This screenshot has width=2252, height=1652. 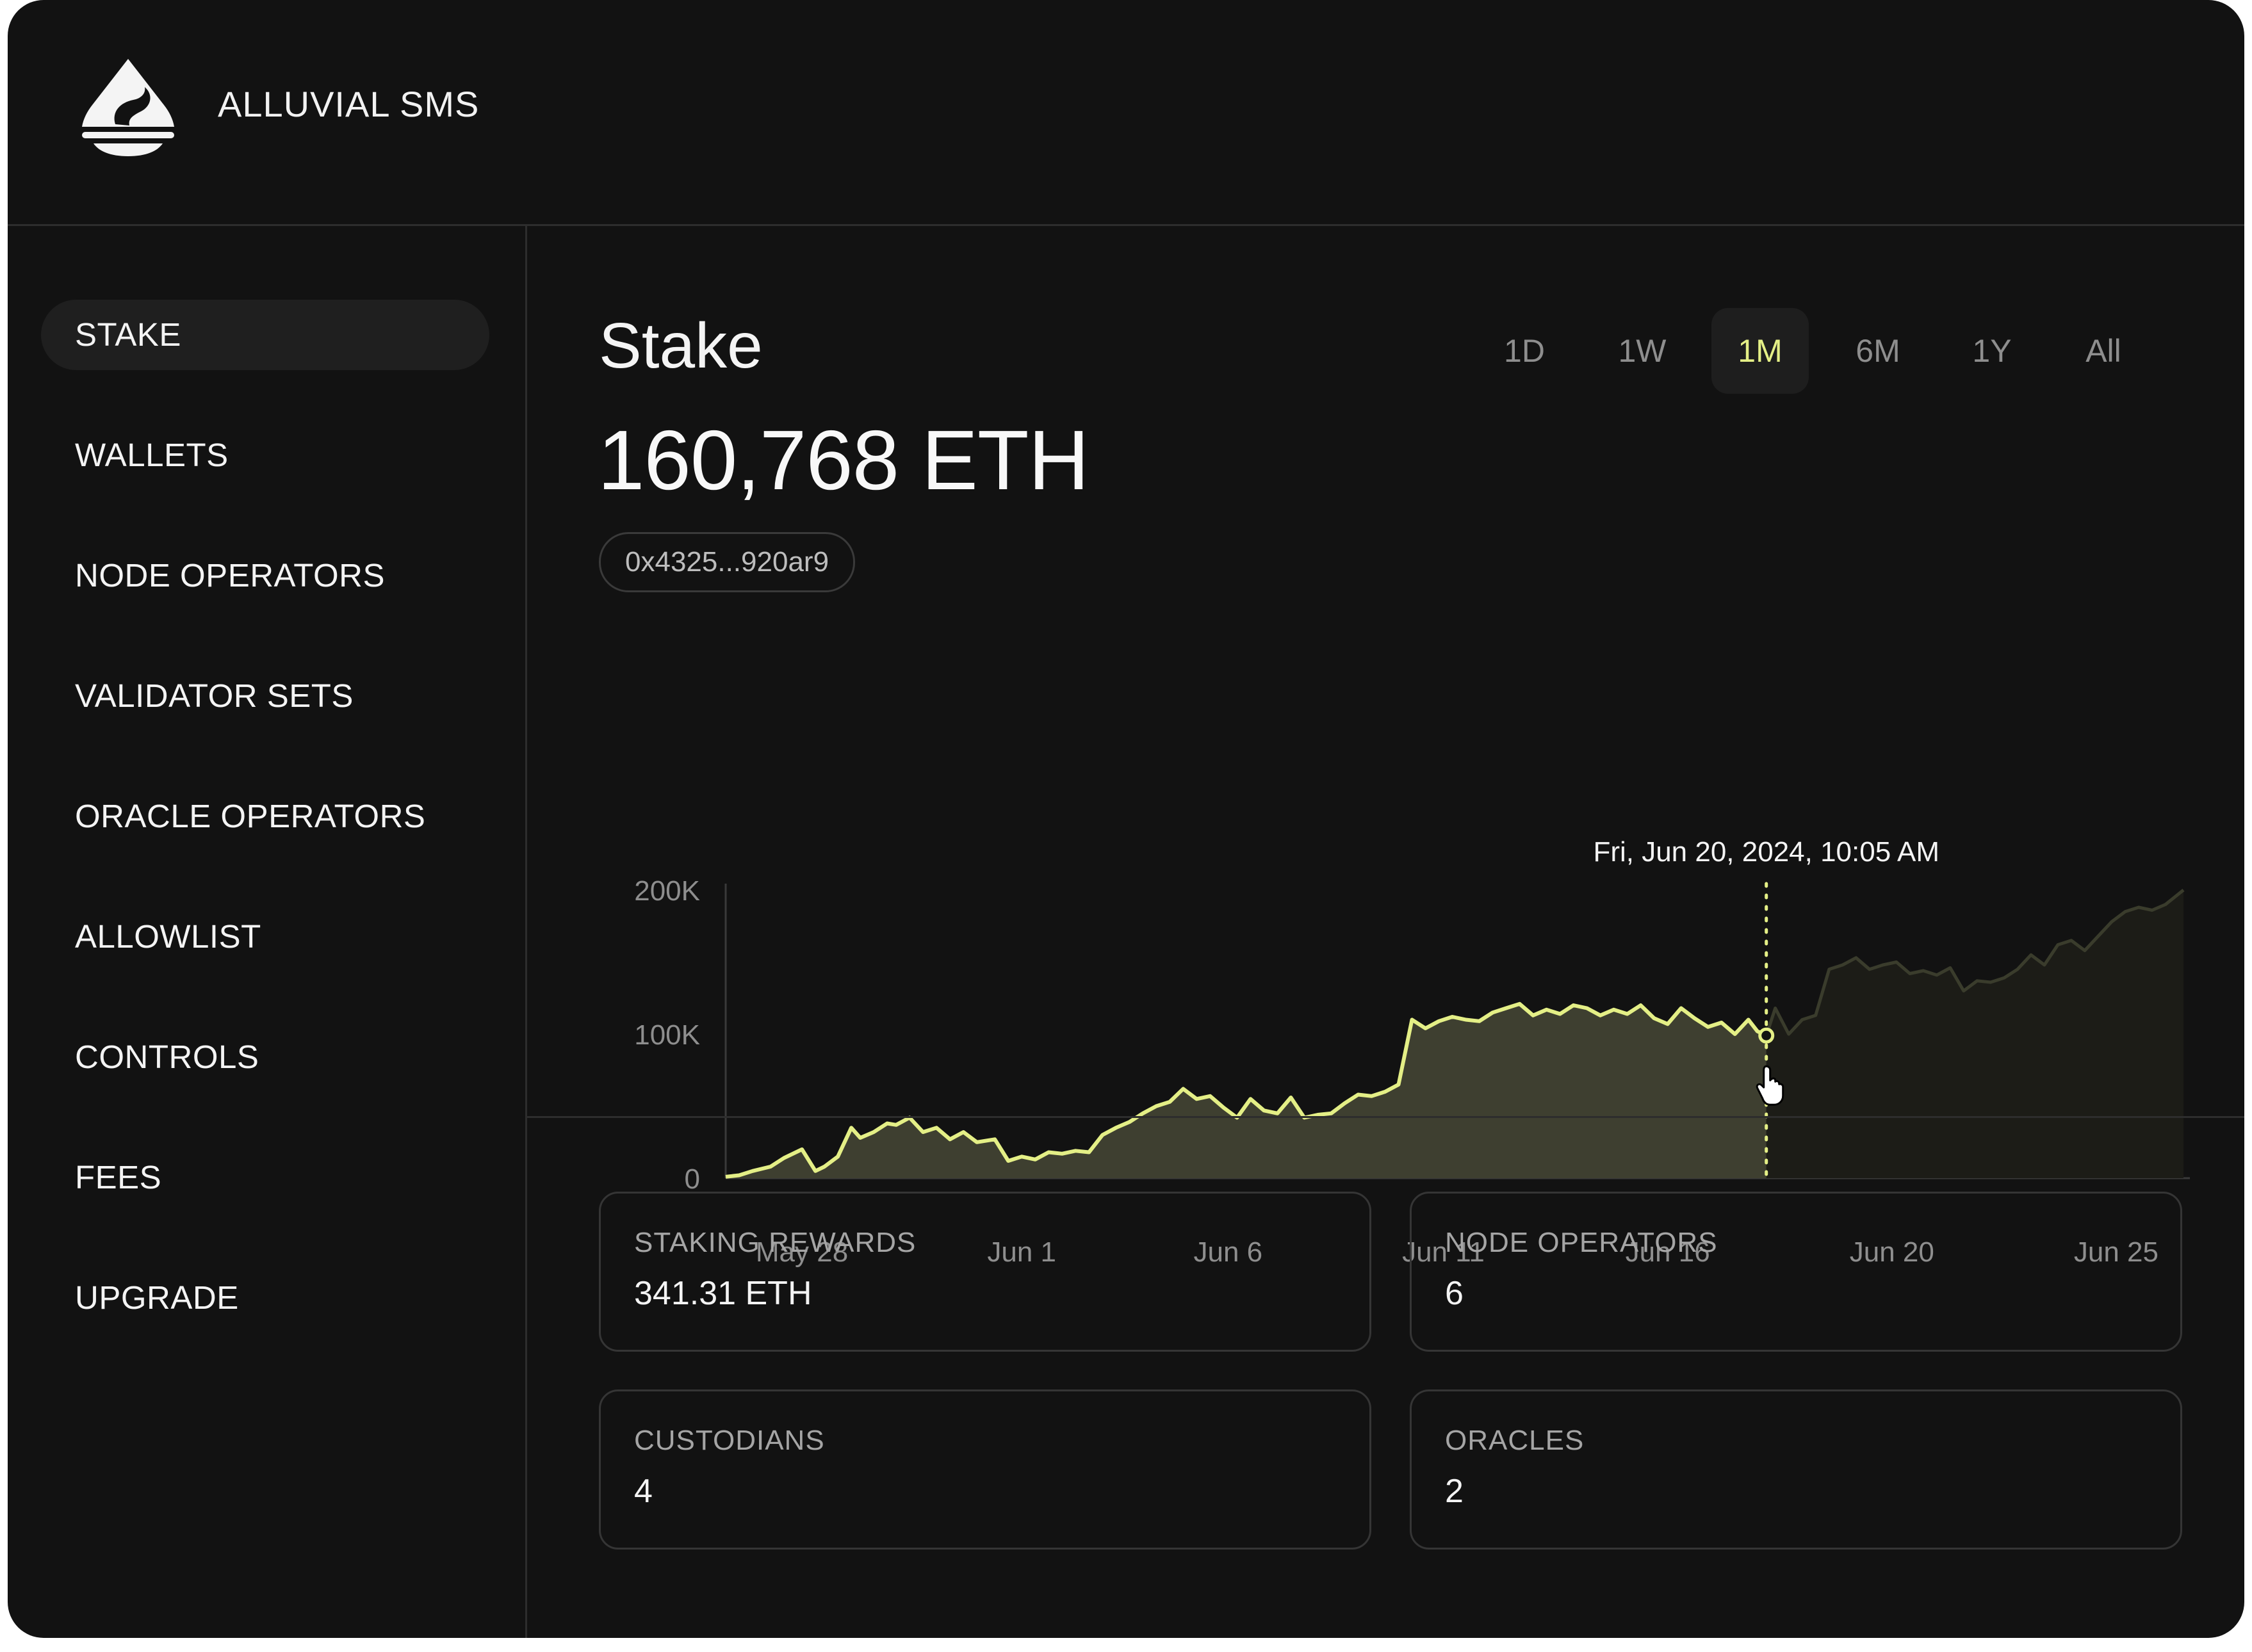 What do you see at coordinates (1515, 1441) in the screenshot?
I see `stat-label: ORACLES` at bounding box center [1515, 1441].